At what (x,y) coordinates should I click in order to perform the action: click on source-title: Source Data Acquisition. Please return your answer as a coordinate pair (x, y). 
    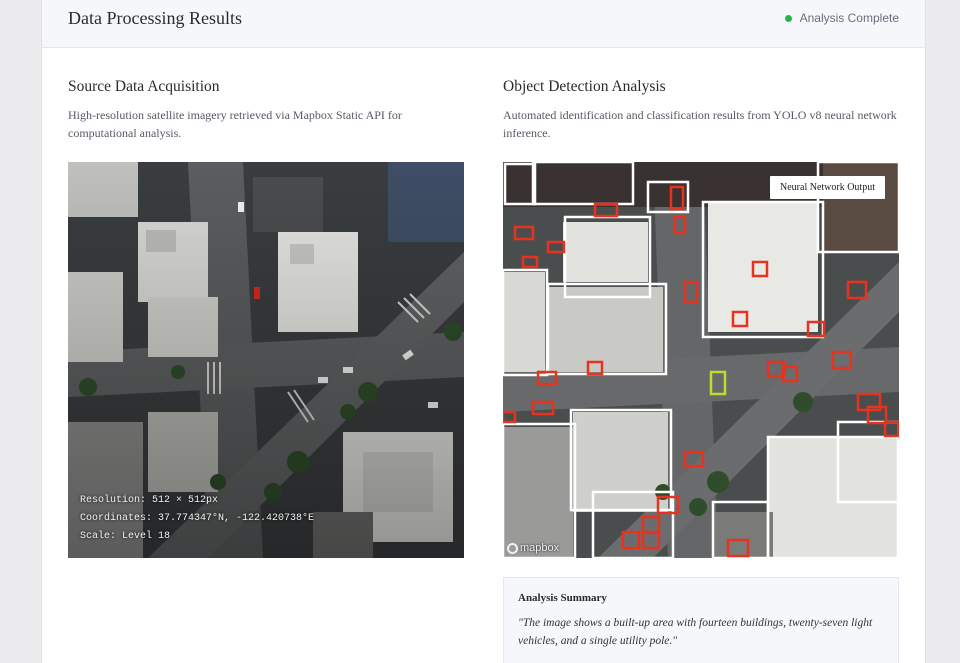
    Looking at the image, I should click on (144, 86).